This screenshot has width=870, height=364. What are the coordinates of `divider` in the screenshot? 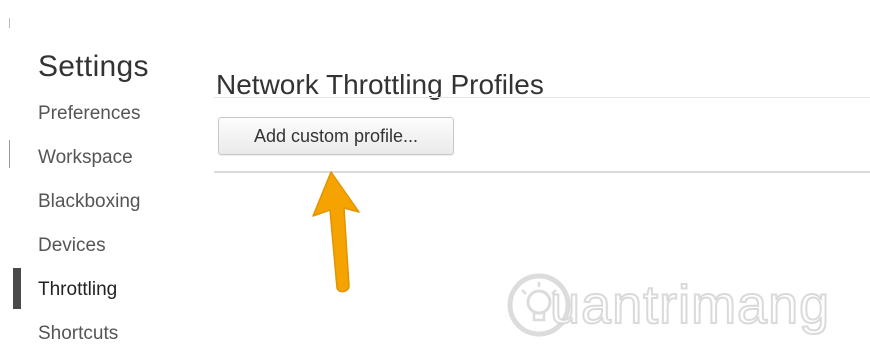 It's located at (542, 97).